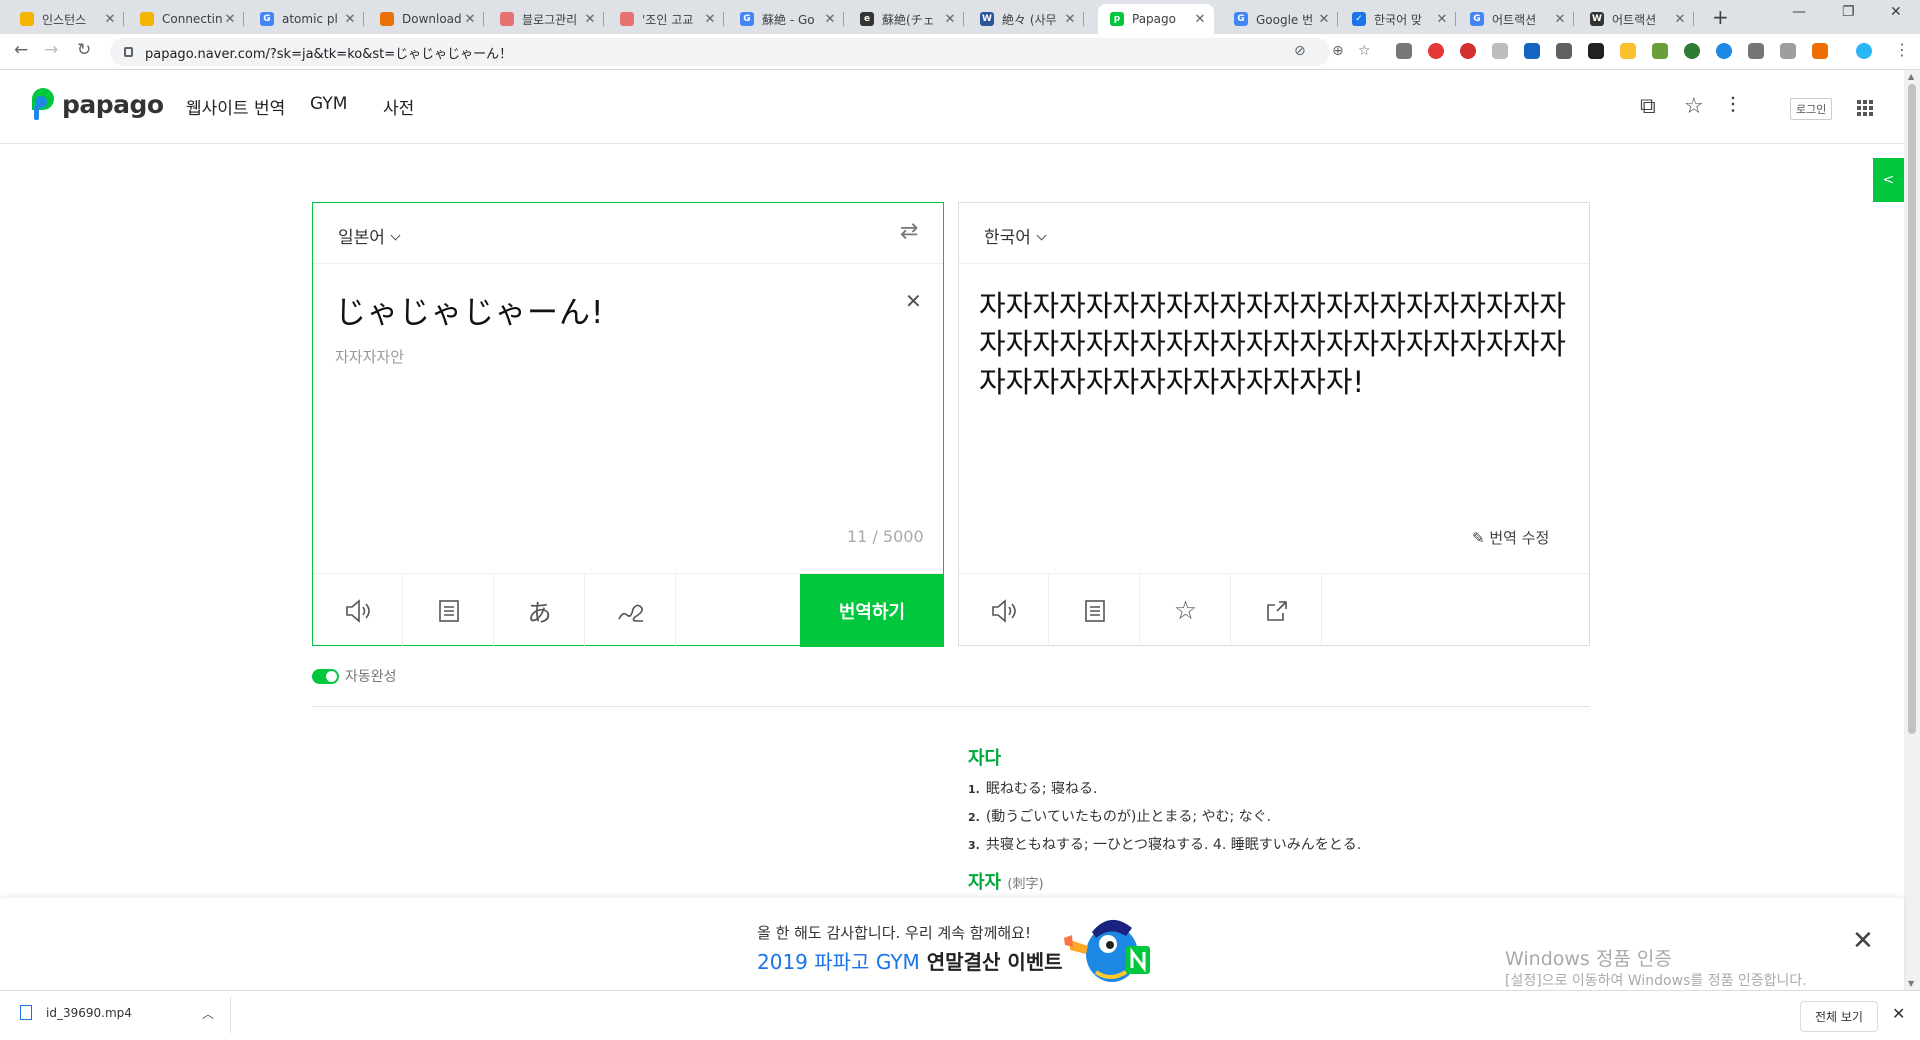  What do you see at coordinates (1863, 941) in the screenshot?
I see `banner-close-icon: ✕` at bounding box center [1863, 941].